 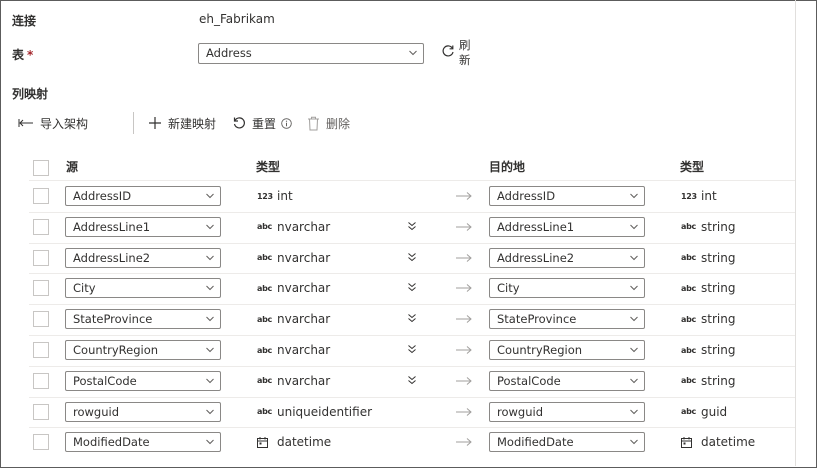 What do you see at coordinates (237, 19) in the screenshot?
I see `connection-value: eh_Fabrikam` at bounding box center [237, 19].